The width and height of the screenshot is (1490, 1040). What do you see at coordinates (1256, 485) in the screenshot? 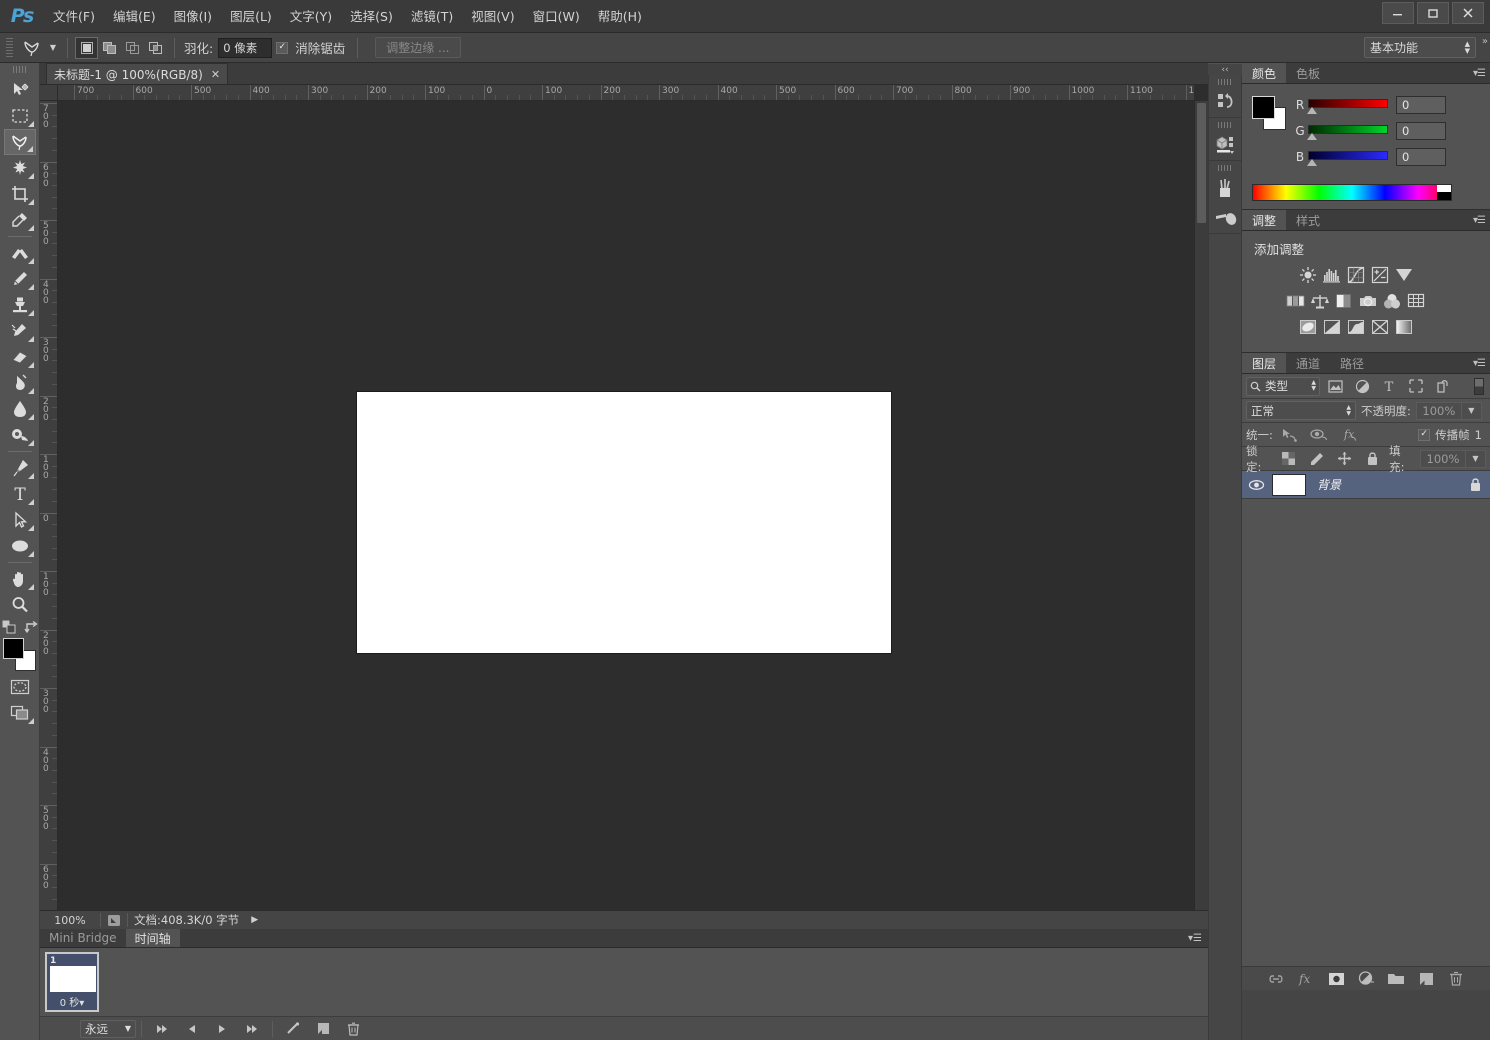
I see `layer-visibility-eye-icon` at bounding box center [1256, 485].